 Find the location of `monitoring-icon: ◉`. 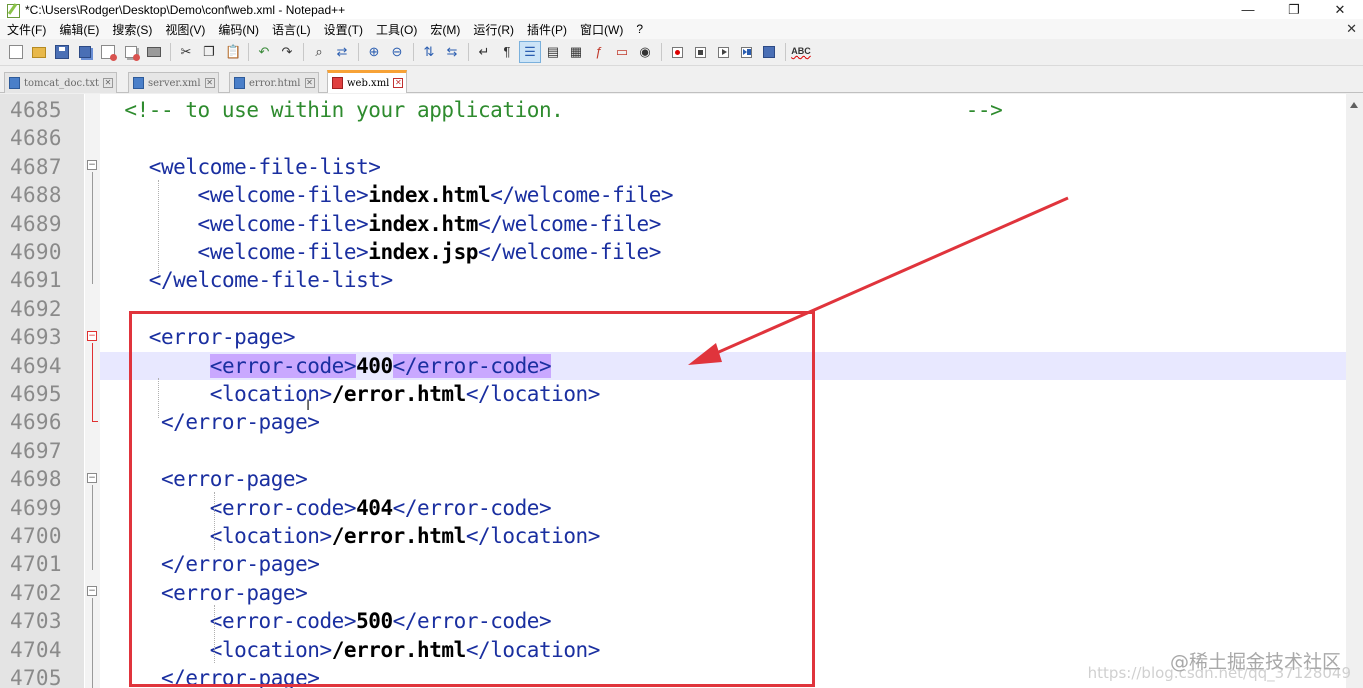

monitoring-icon: ◉ is located at coordinates (645, 51).